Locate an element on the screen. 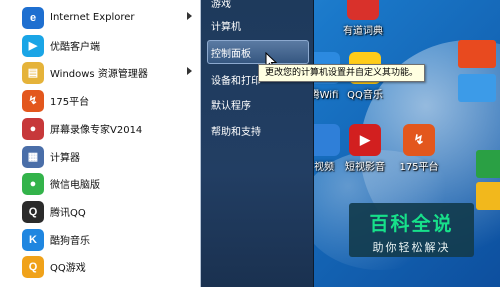 Image resolution: width=500 pixels, height=287 pixels. explorer-folder-icon: ▤ is located at coordinates (33, 72).